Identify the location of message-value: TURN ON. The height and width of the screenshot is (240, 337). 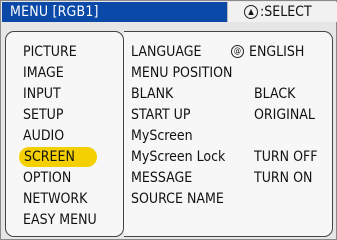
(283, 178).